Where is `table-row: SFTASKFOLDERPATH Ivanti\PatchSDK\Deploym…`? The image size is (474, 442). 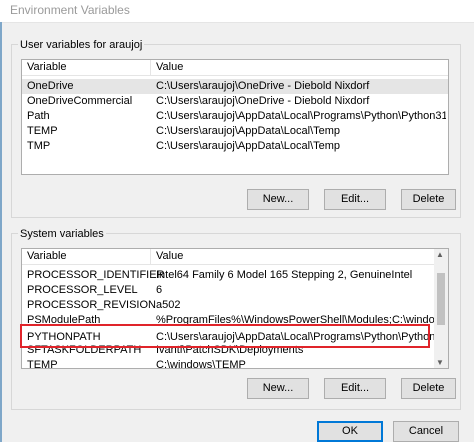 table-row: SFTASKFOLDERPATH Ivanti\PatchSDK\Deploym… is located at coordinates (235, 350).